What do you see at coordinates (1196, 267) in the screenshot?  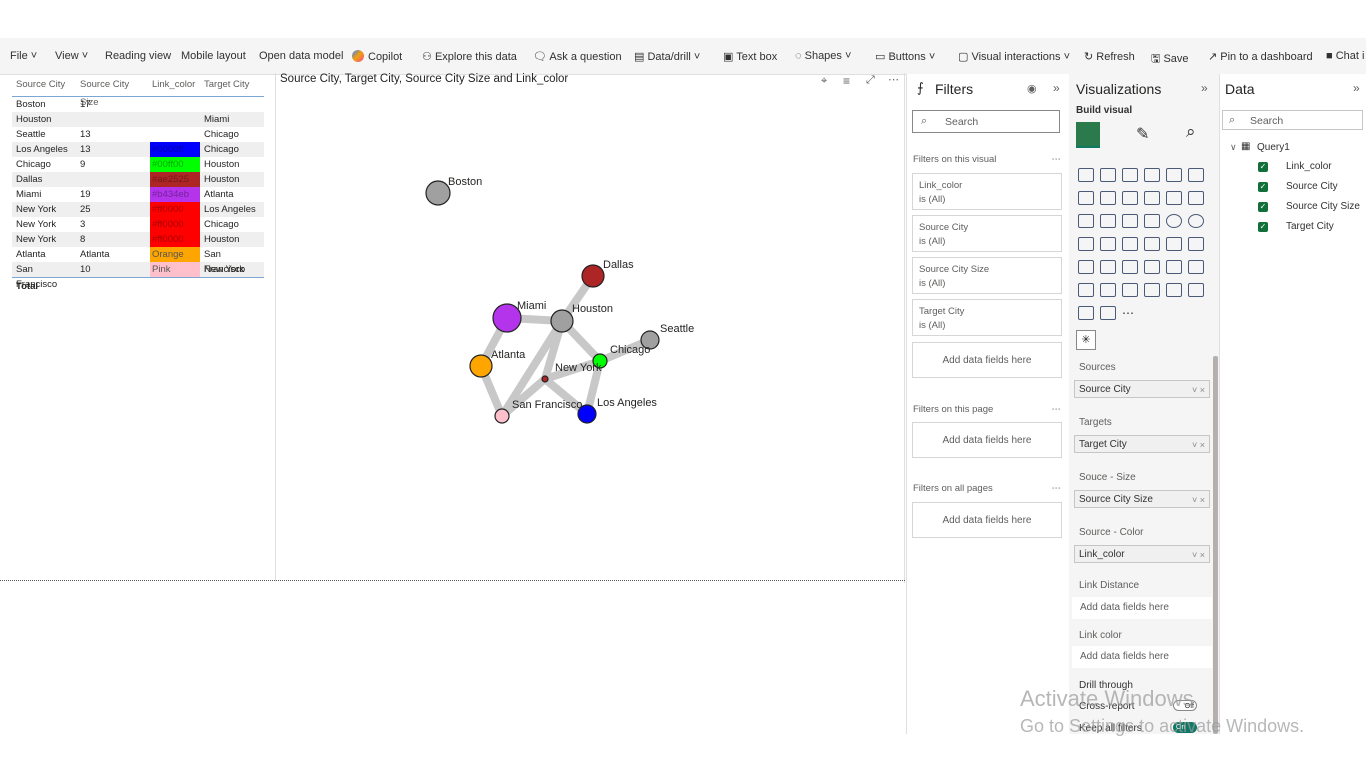 I see `decomp-tree-visual-icon` at bounding box center [1196, 267].